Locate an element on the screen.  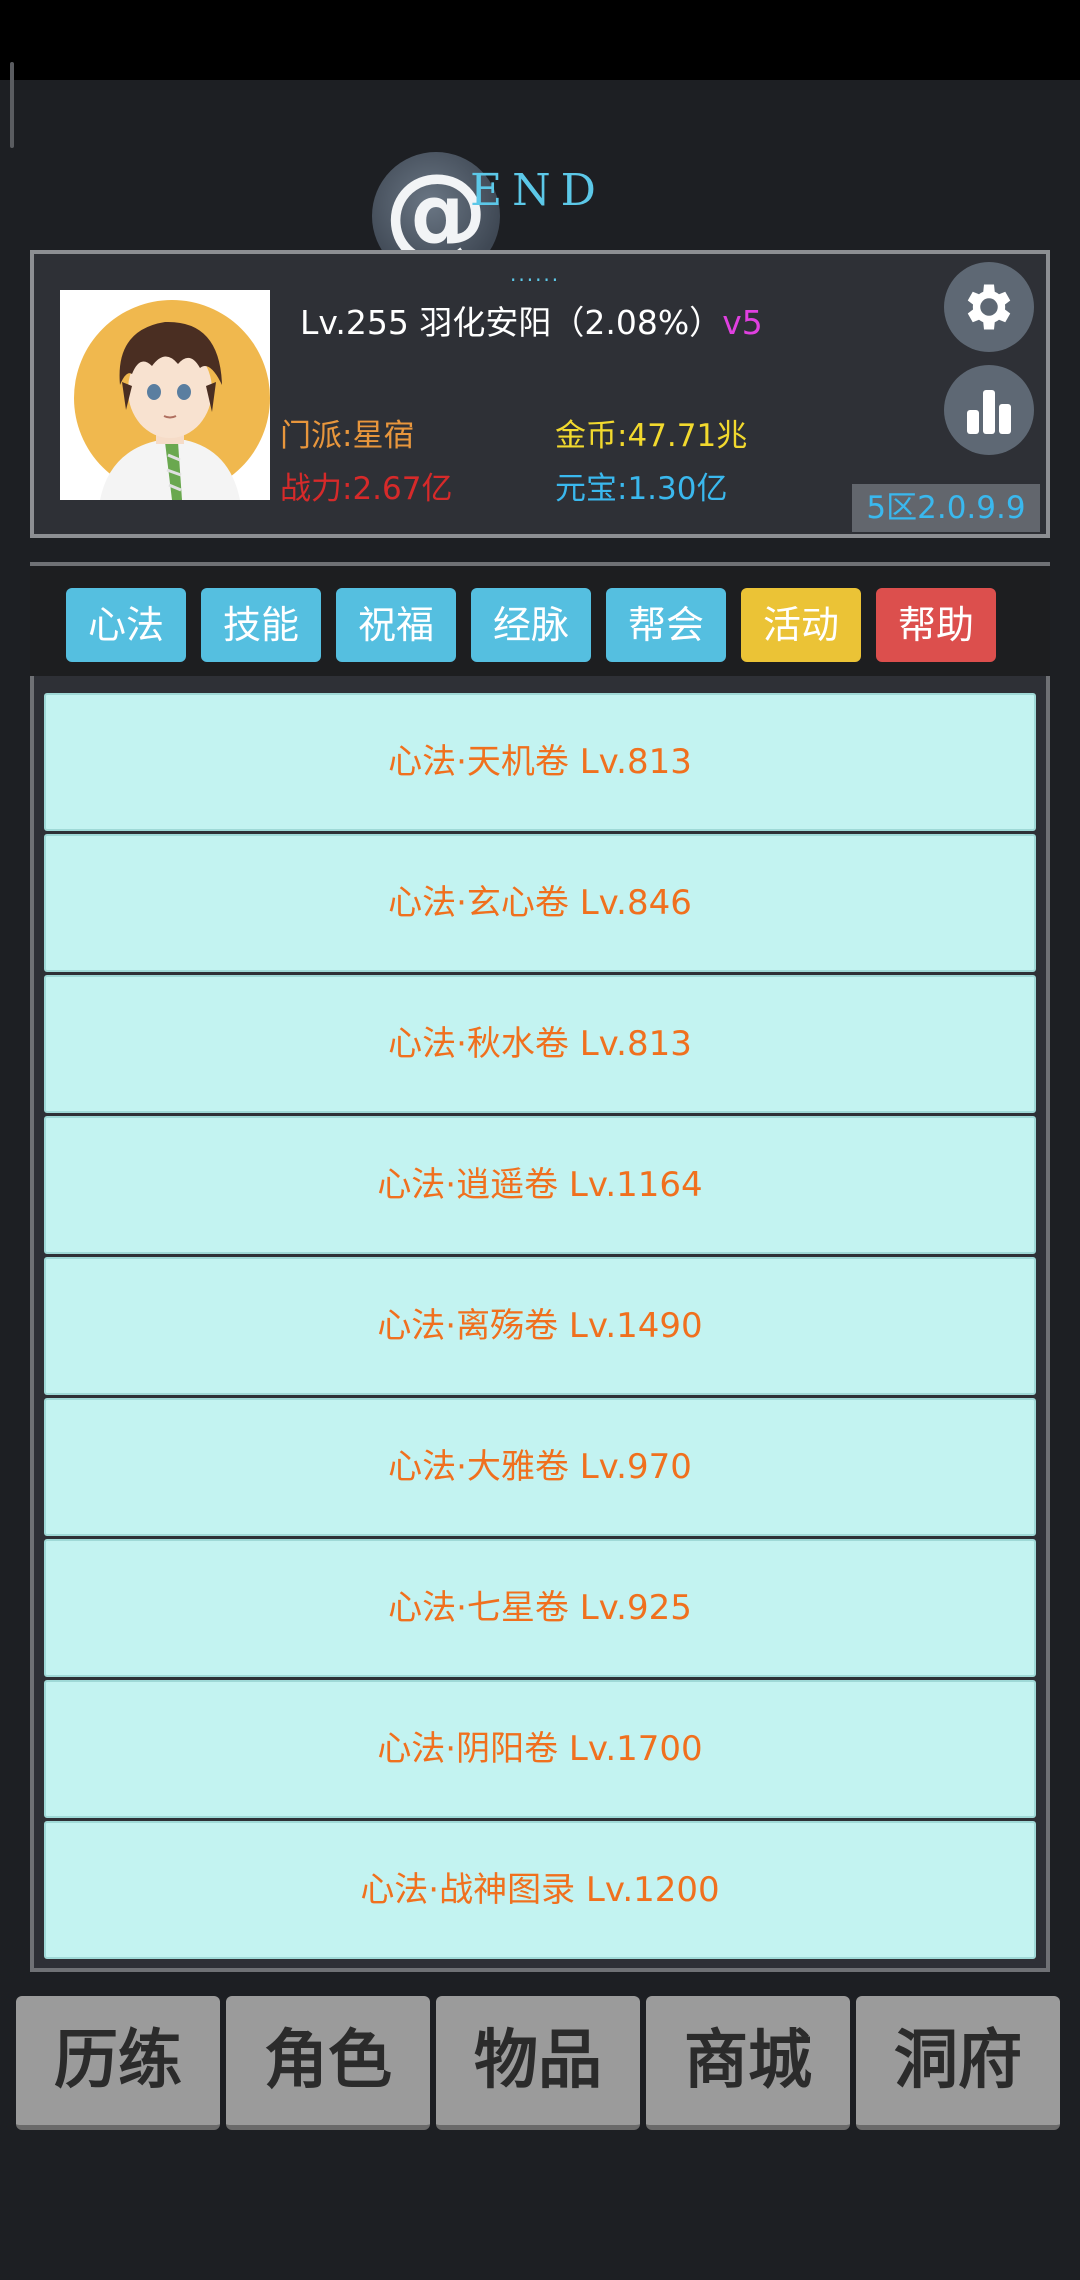
nav-character: 角色 is located at coordinates (328, 2063).